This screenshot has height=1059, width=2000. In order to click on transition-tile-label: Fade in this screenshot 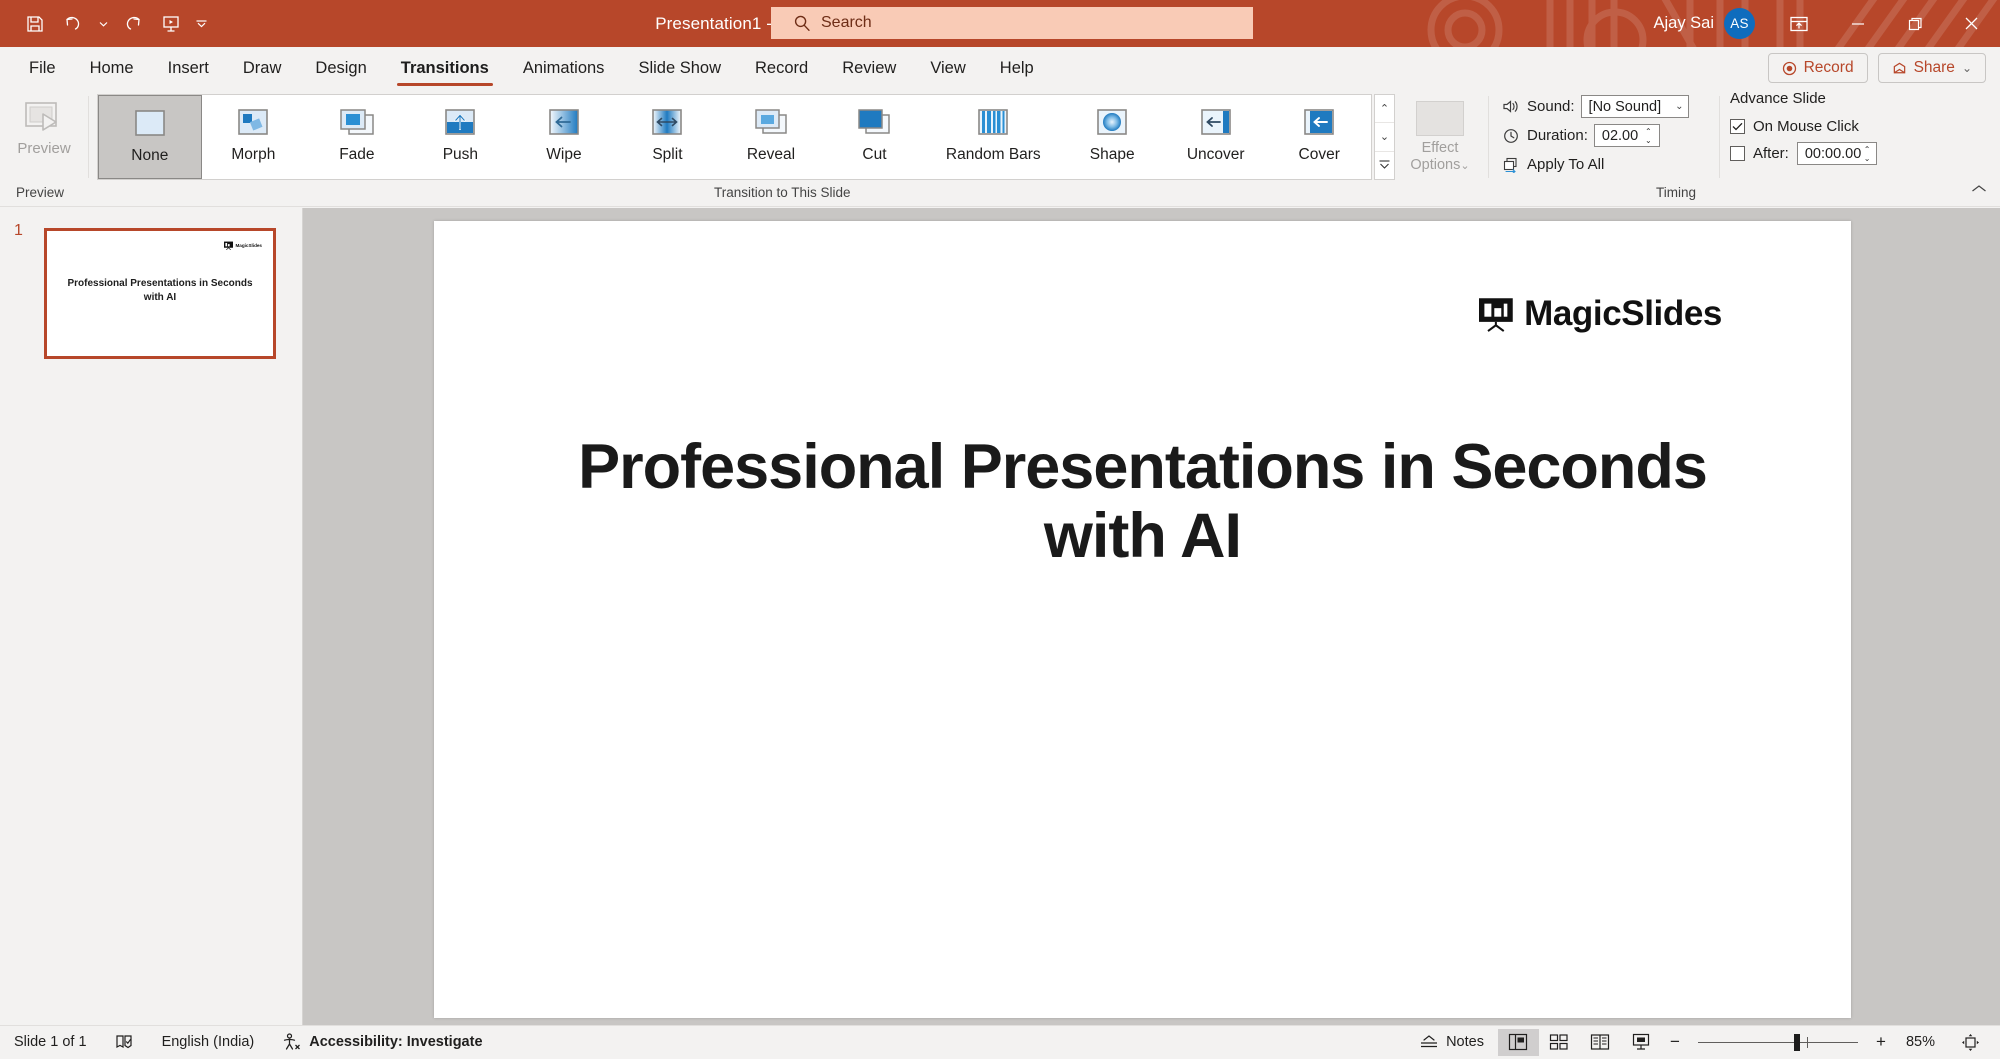, I will do `click(356, 155)`.